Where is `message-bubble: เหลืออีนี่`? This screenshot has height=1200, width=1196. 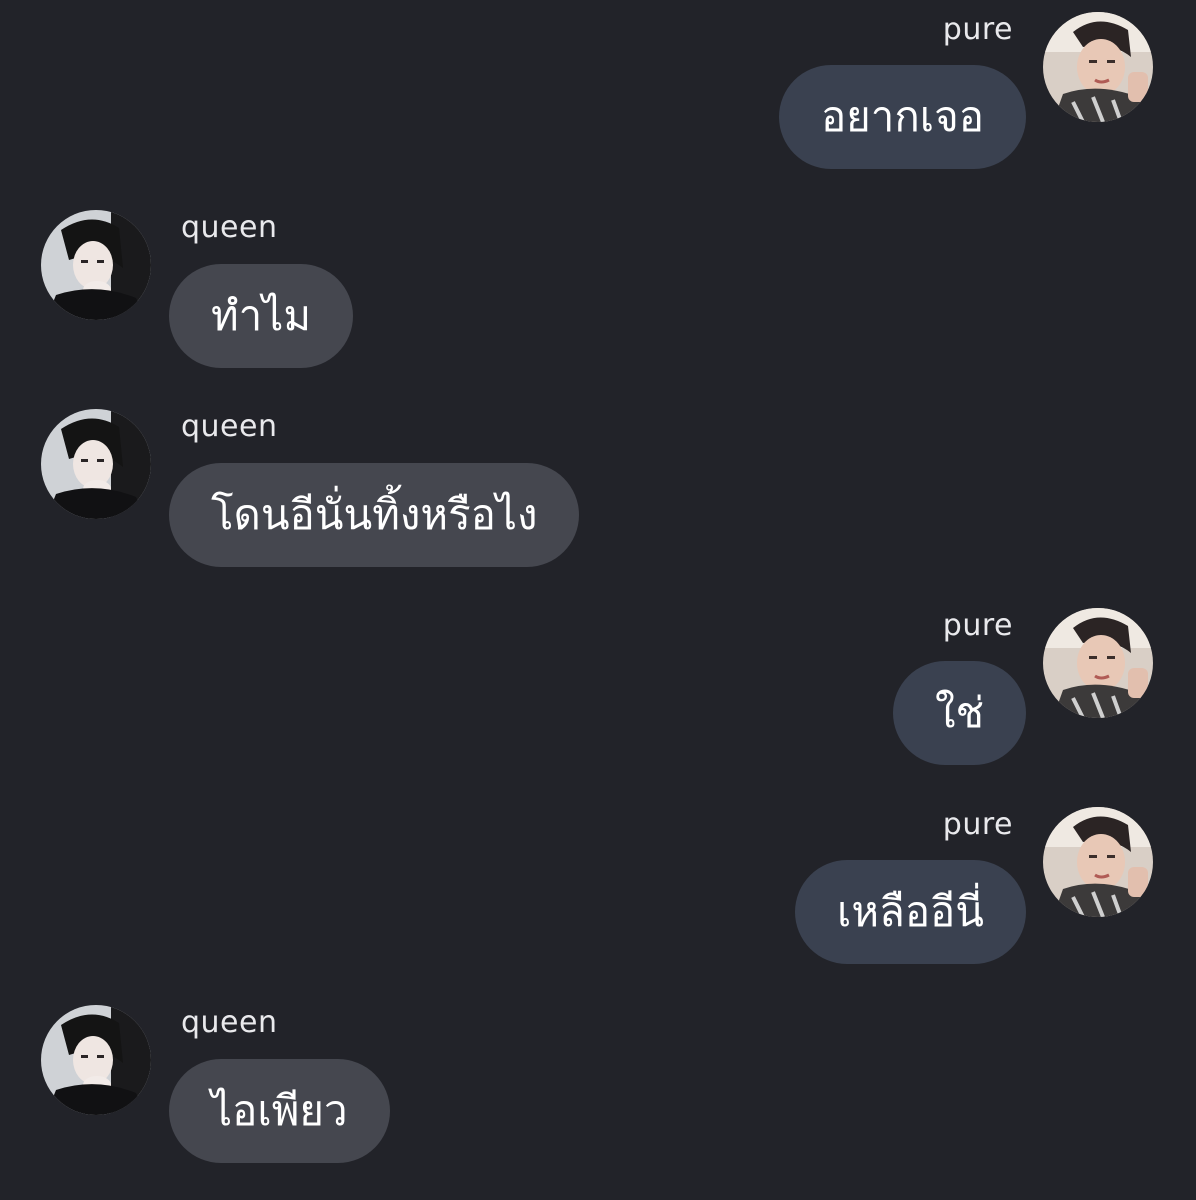 message-bubble: เหลืออีนี่ is located at coordinates (910, 912).